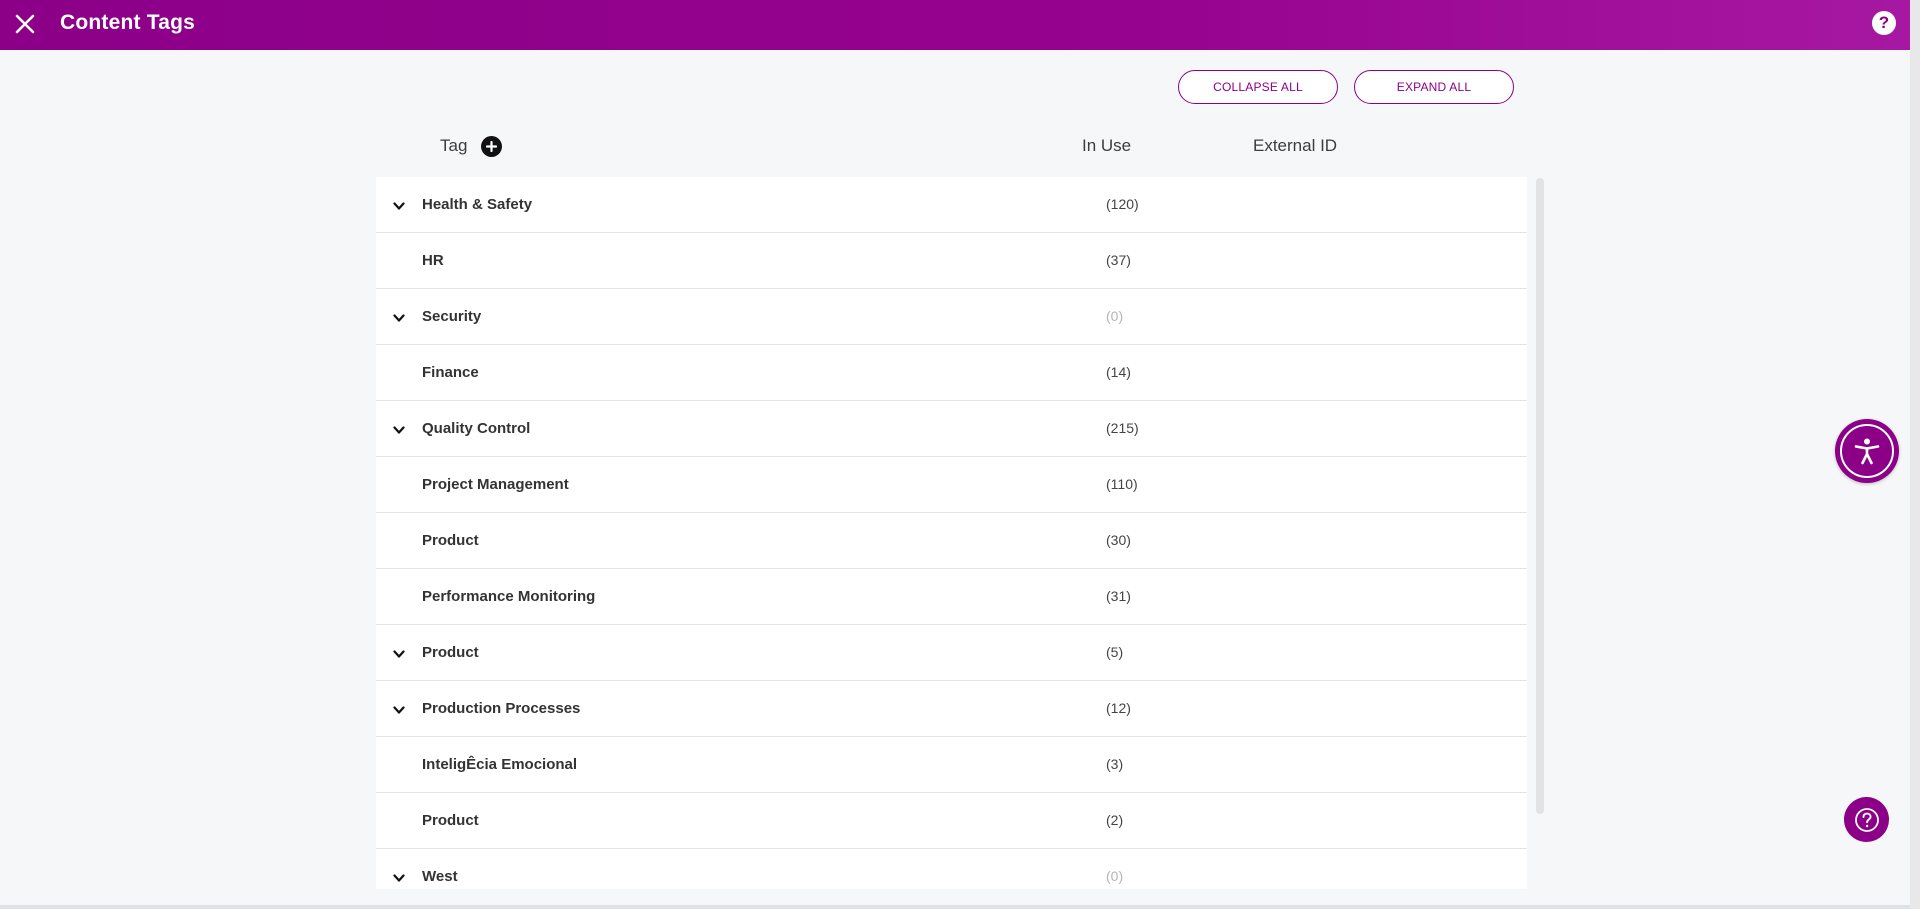 This screenshot has width=1920, height=909. What do you see at coordinates (1115, 820) in the screenshot?
I see `tag-in-use-count: (2)` at bounding box center [1115, 820].